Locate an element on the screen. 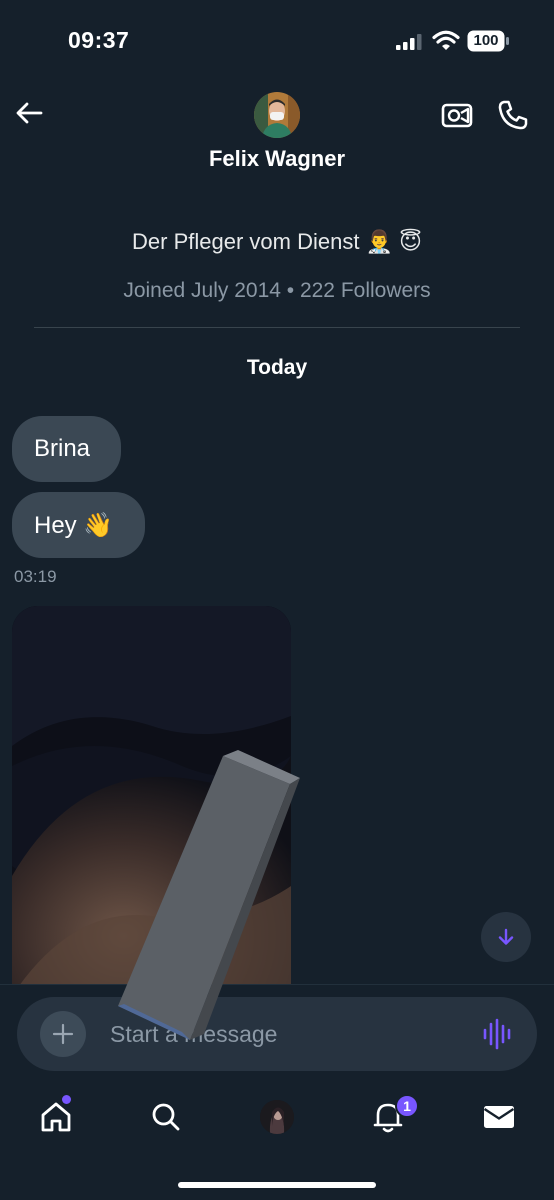 This screenshot has width=554, height=1200. video-camera-icon is located at coordinates (457, 115).